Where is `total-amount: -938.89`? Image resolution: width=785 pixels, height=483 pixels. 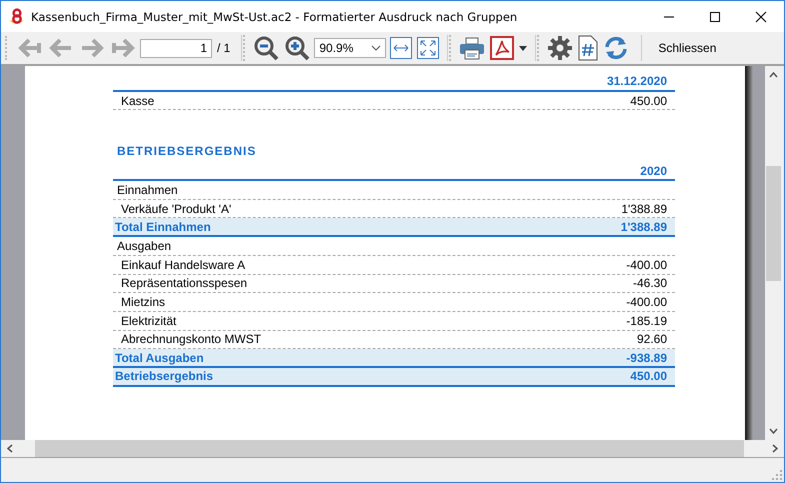 total-amount: -938.89 is located at coordinates (646, 357).